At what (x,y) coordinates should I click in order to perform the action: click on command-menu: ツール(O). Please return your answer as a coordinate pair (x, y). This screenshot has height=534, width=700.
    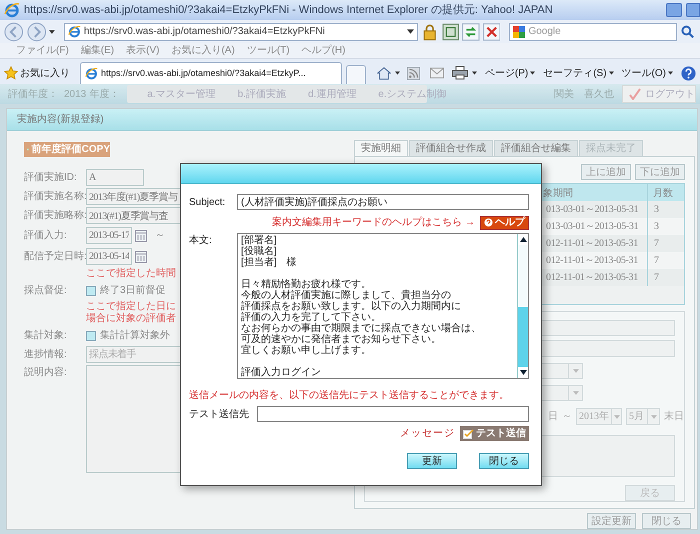
    Looking at the image, I should click on (647, 73).